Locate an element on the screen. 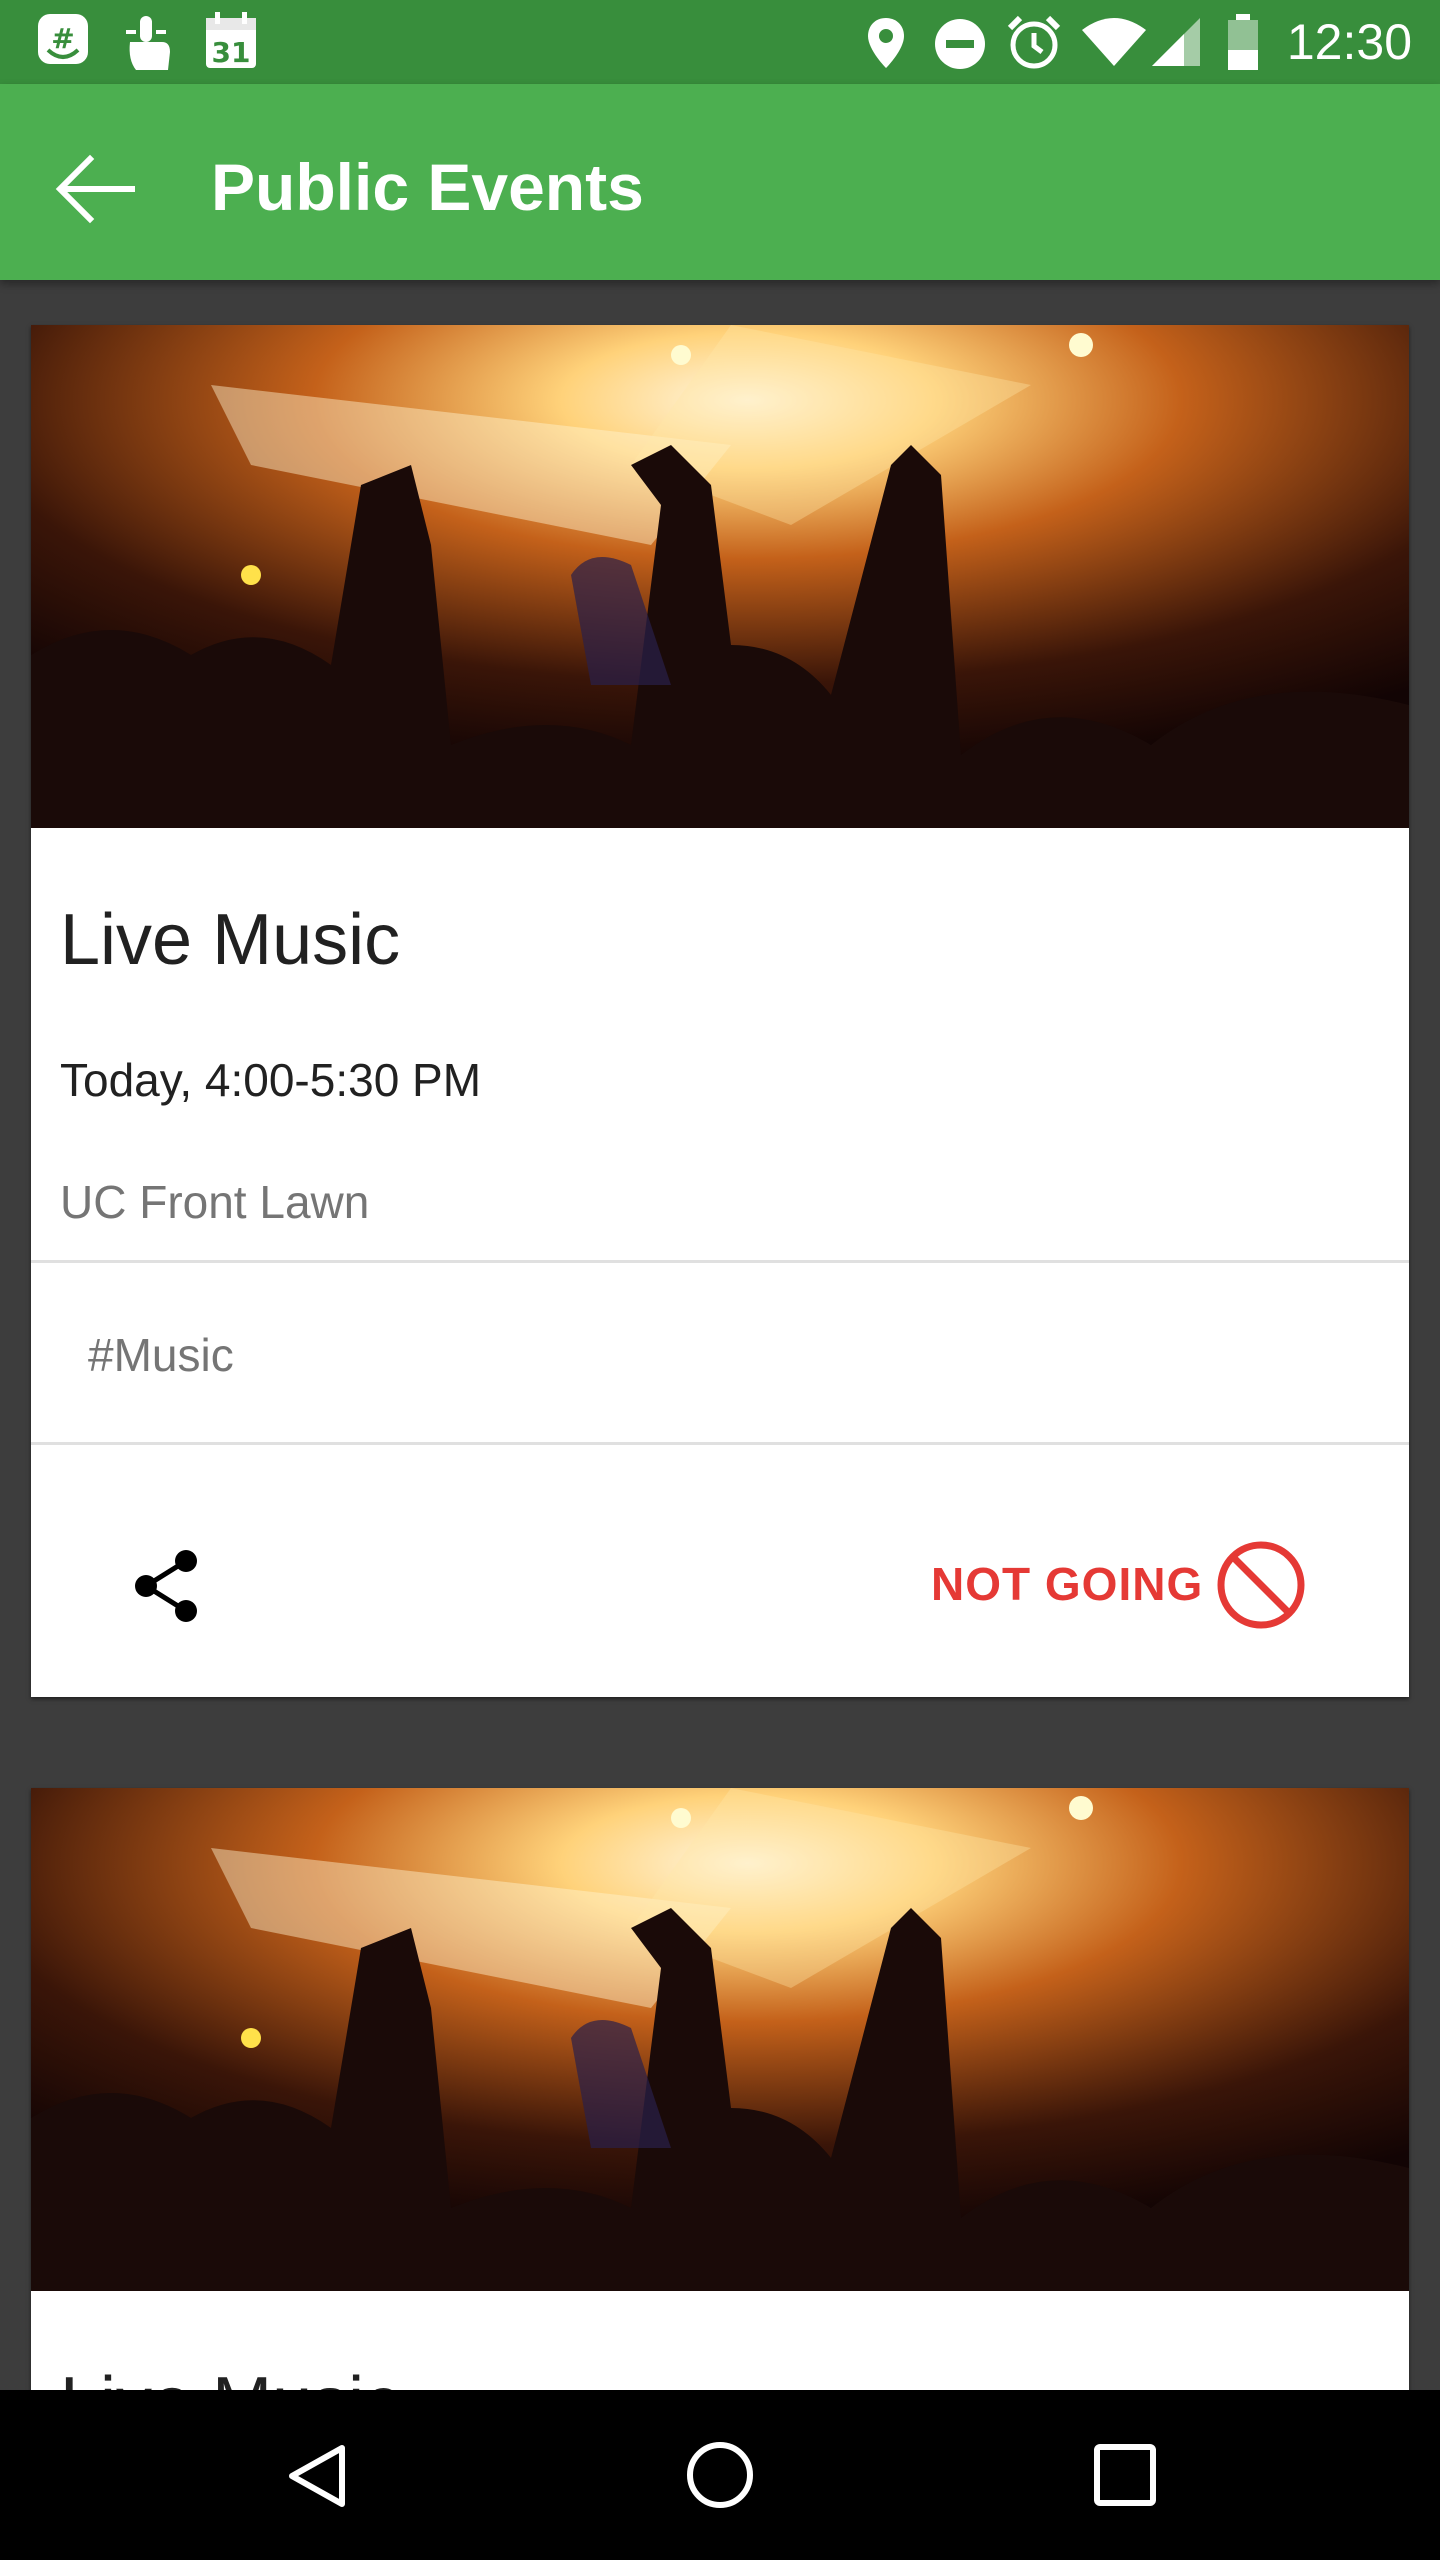  event-tag: #Music is located at coordinates (161, 1355).